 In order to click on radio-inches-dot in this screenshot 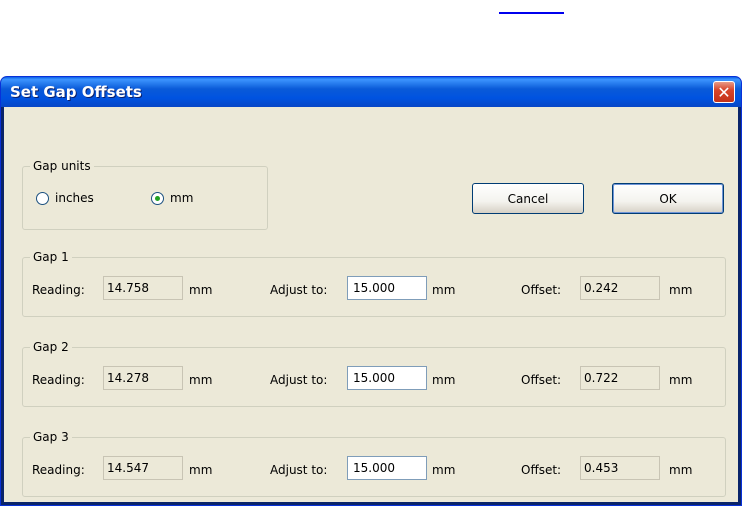, I will do `click(42, 198)`.